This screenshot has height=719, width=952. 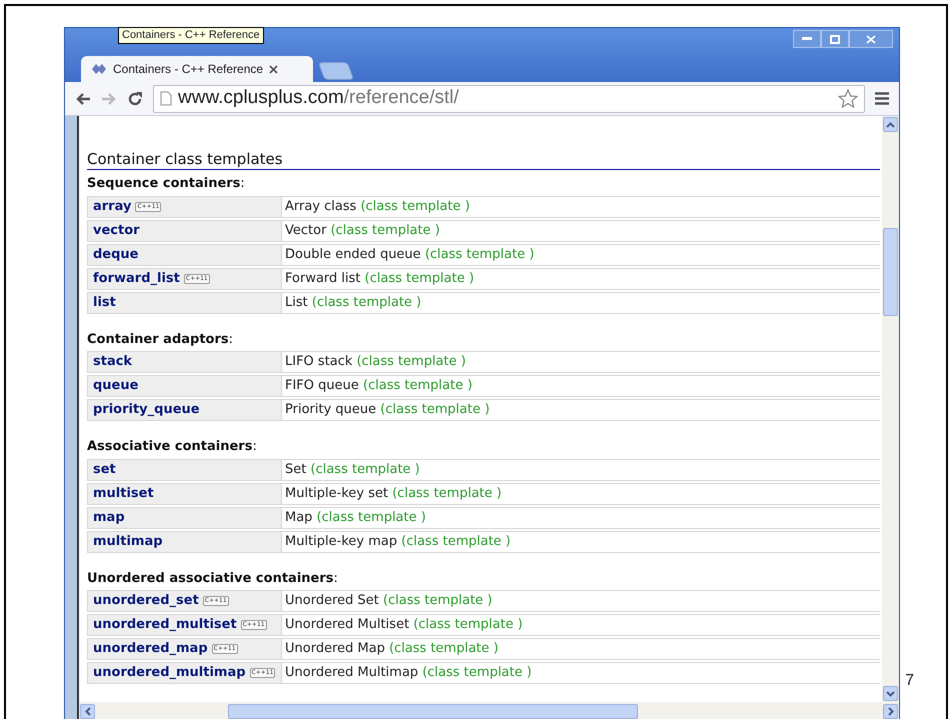 What do you see at coordinates (109, 518) in the screenshot?
I see `class-link: map` at bounding box center [109, 518].